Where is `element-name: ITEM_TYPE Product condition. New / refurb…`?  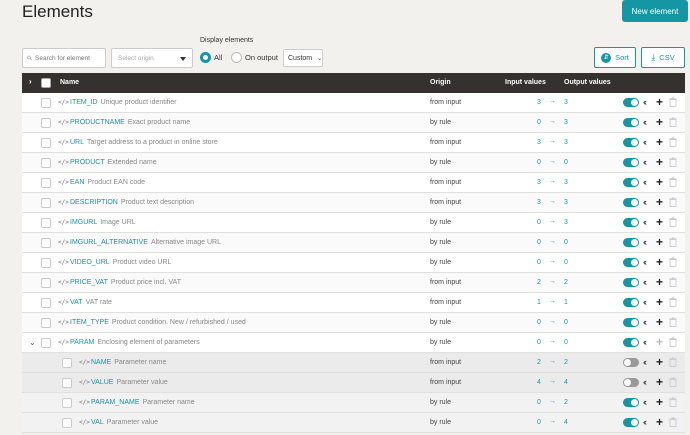 element-name: ITEM_TYPE Product condition. New / refurb… is located at coordinates (158, 322).